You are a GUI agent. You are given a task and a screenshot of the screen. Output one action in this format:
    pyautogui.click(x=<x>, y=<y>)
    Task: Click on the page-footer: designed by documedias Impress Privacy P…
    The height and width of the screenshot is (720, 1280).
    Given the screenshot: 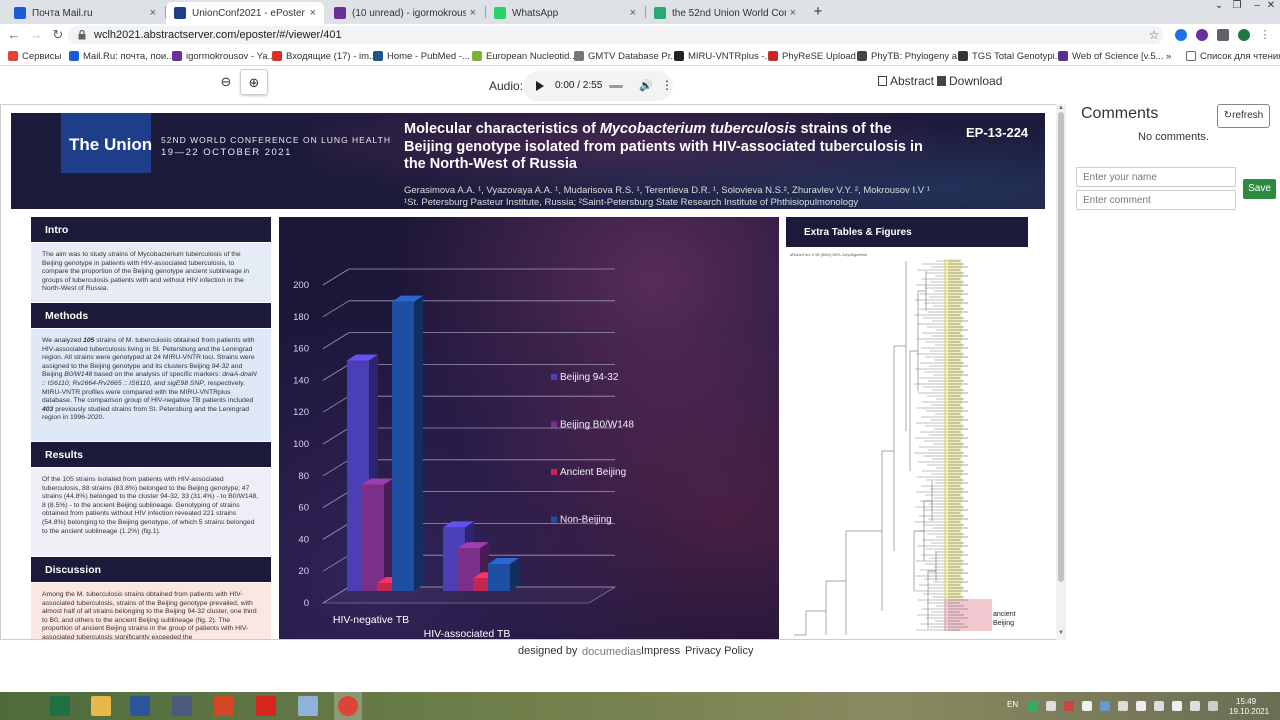 What is the action you would take?
    pyautogui.click(x=640, y=666)
    